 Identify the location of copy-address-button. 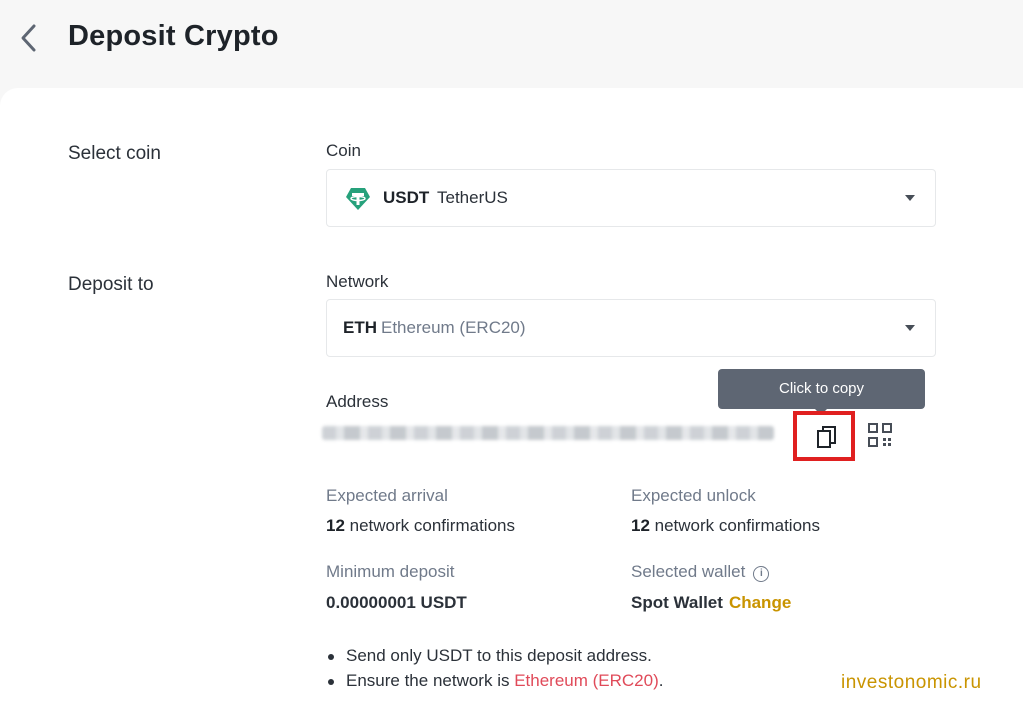
(824, 436).